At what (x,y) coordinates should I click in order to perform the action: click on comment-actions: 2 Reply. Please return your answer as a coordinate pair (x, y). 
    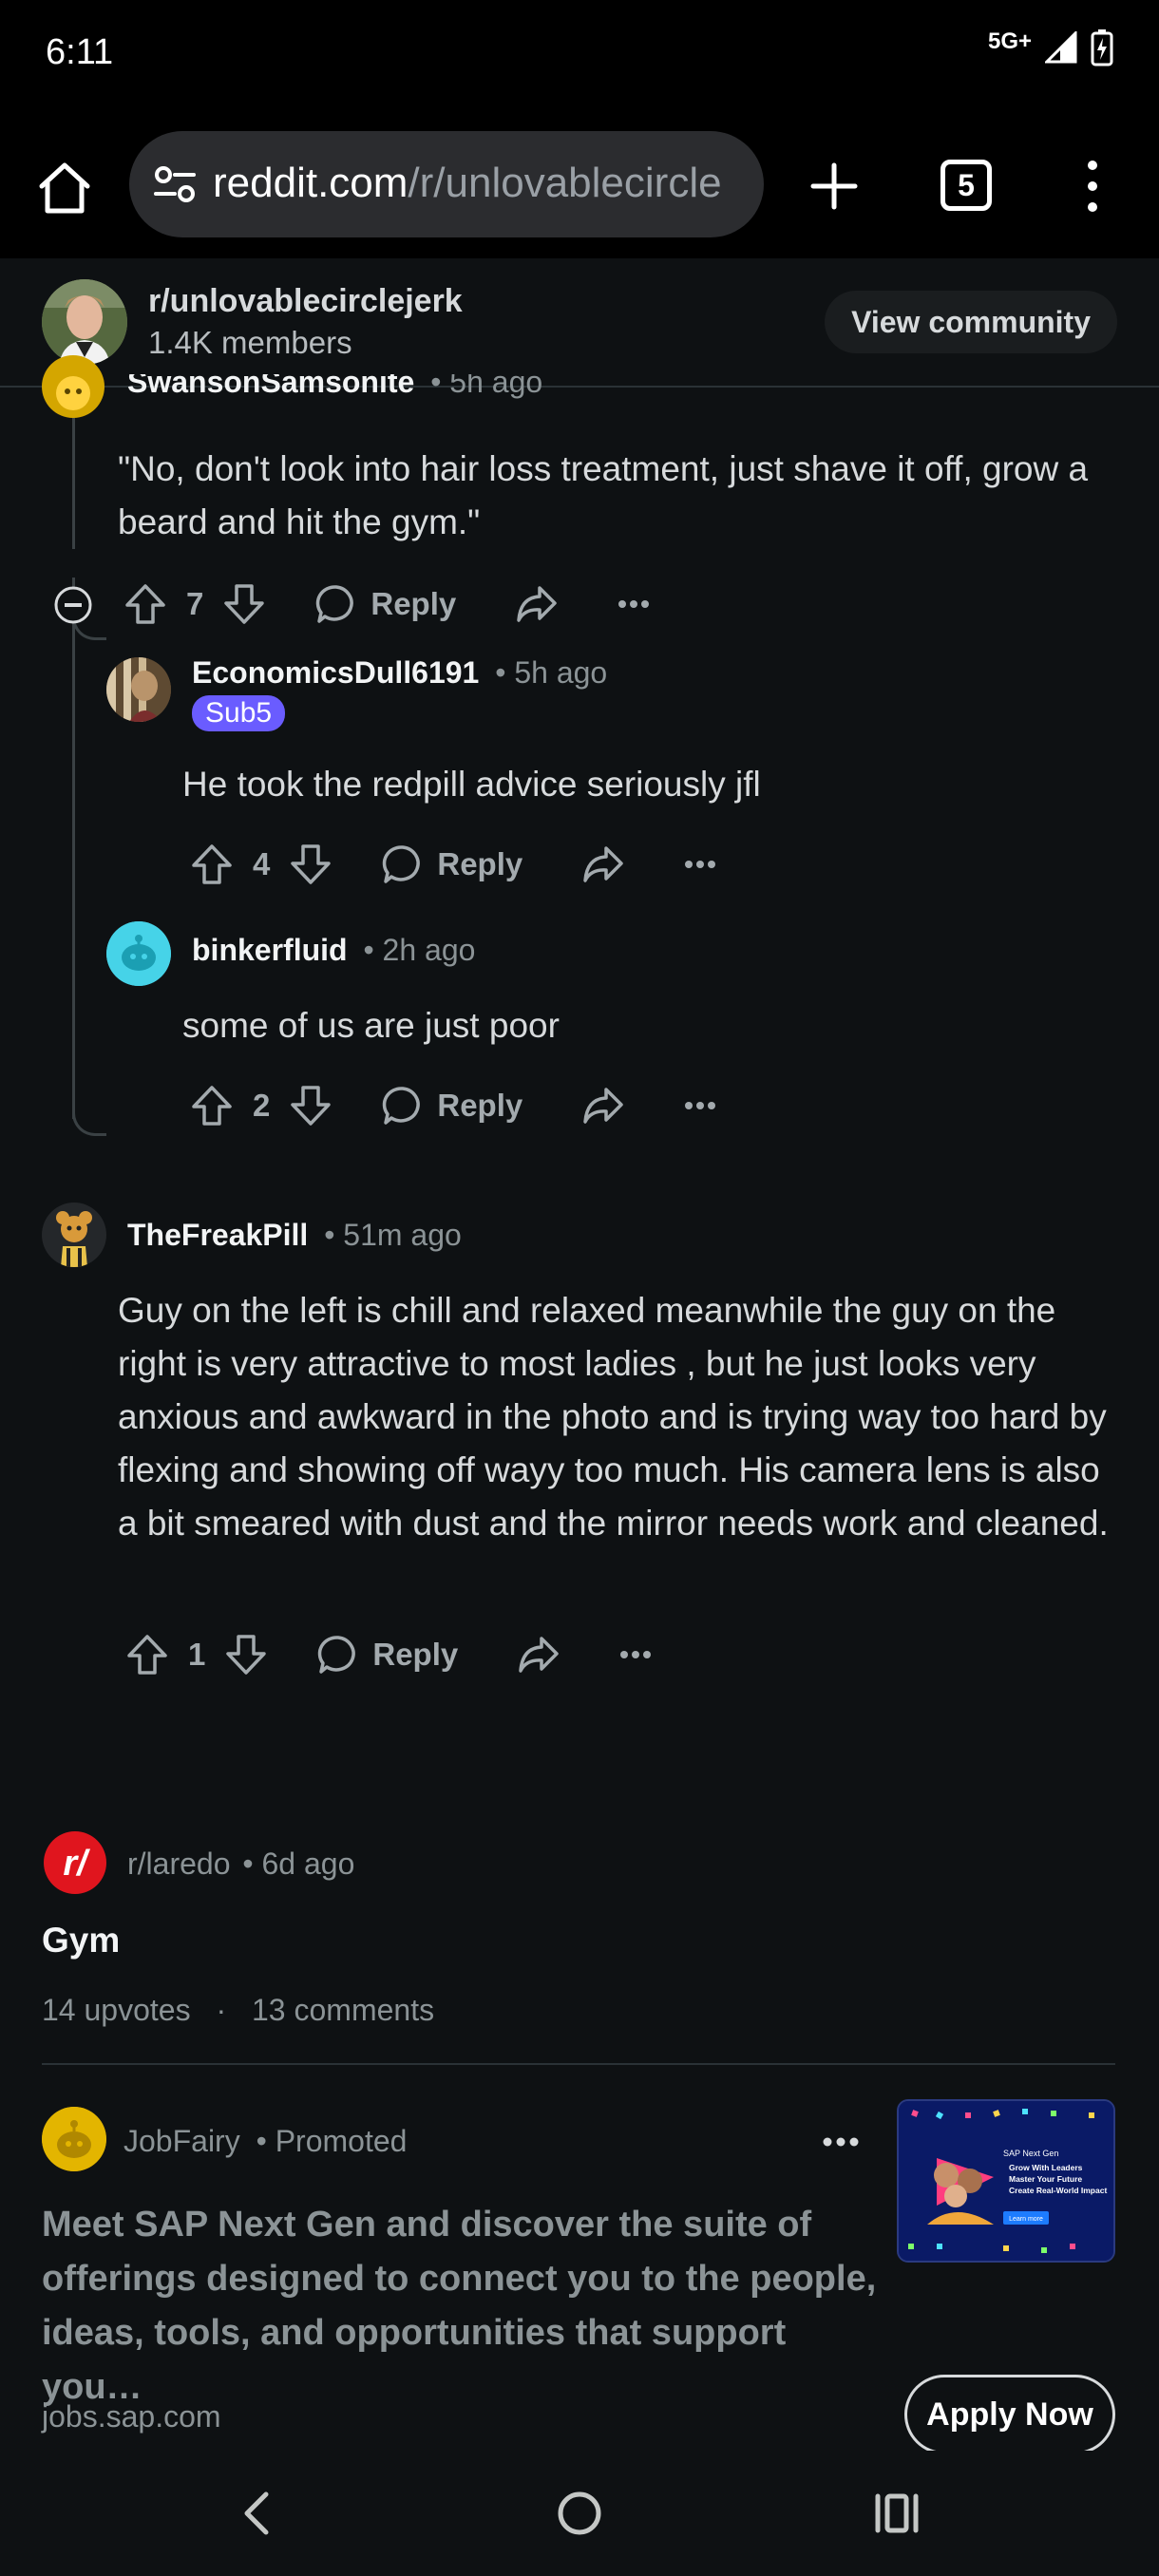
    Looking at the image, I should click on (453, 1105).